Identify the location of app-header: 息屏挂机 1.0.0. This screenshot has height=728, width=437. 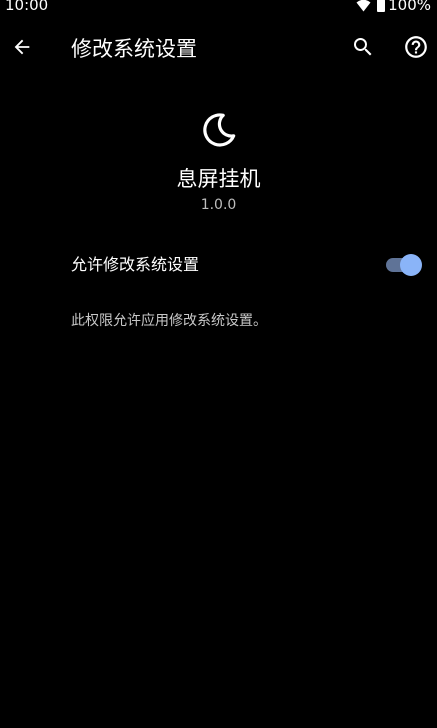
(218, 162).